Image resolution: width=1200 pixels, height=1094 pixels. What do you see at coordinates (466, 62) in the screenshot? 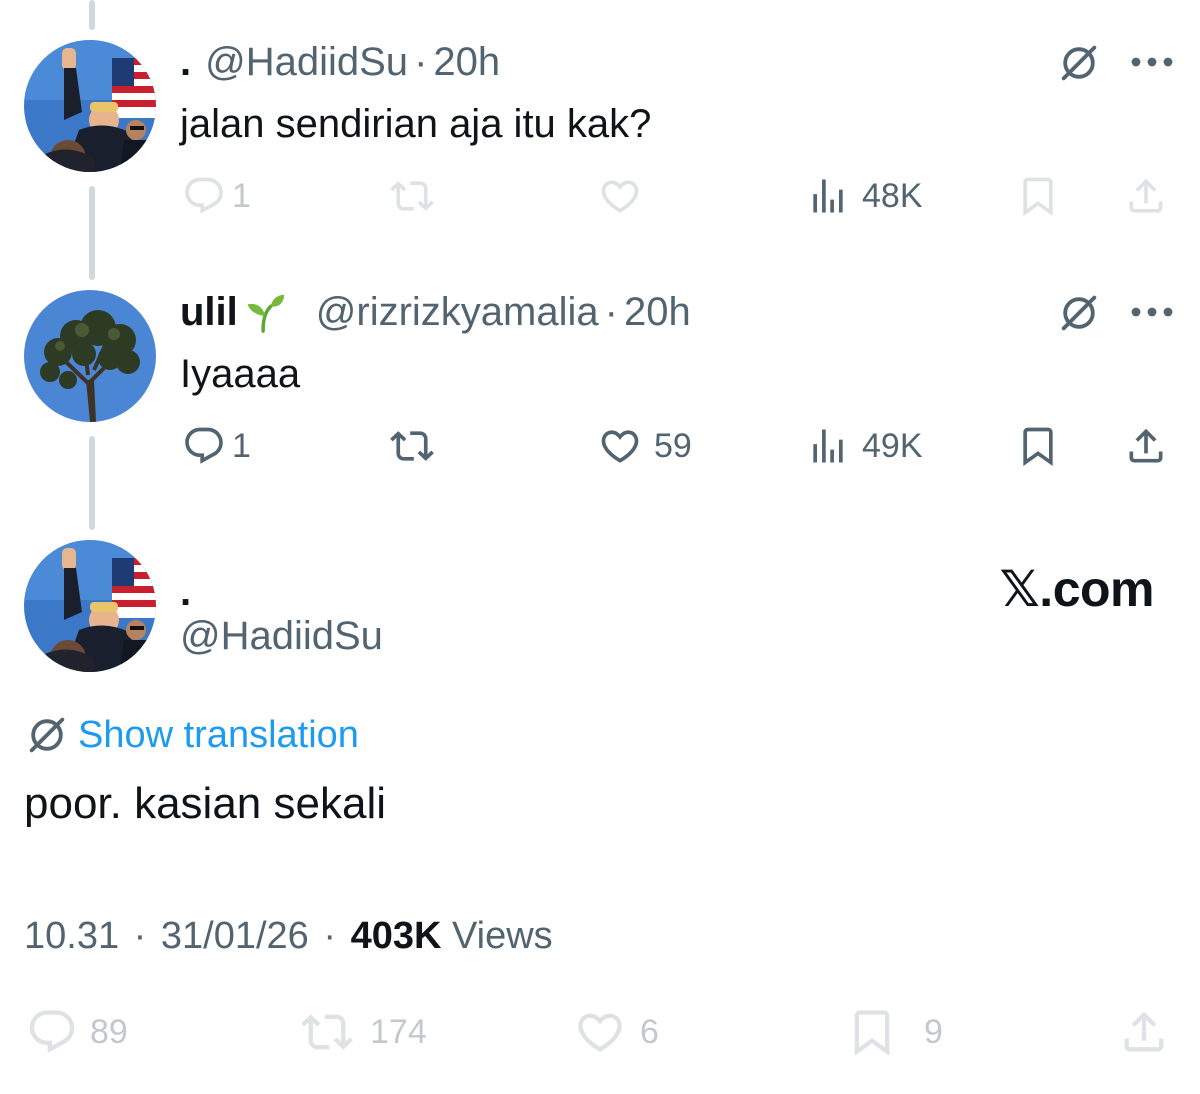
I see `reply1-time: 20h` at bounding box center [466, 62].